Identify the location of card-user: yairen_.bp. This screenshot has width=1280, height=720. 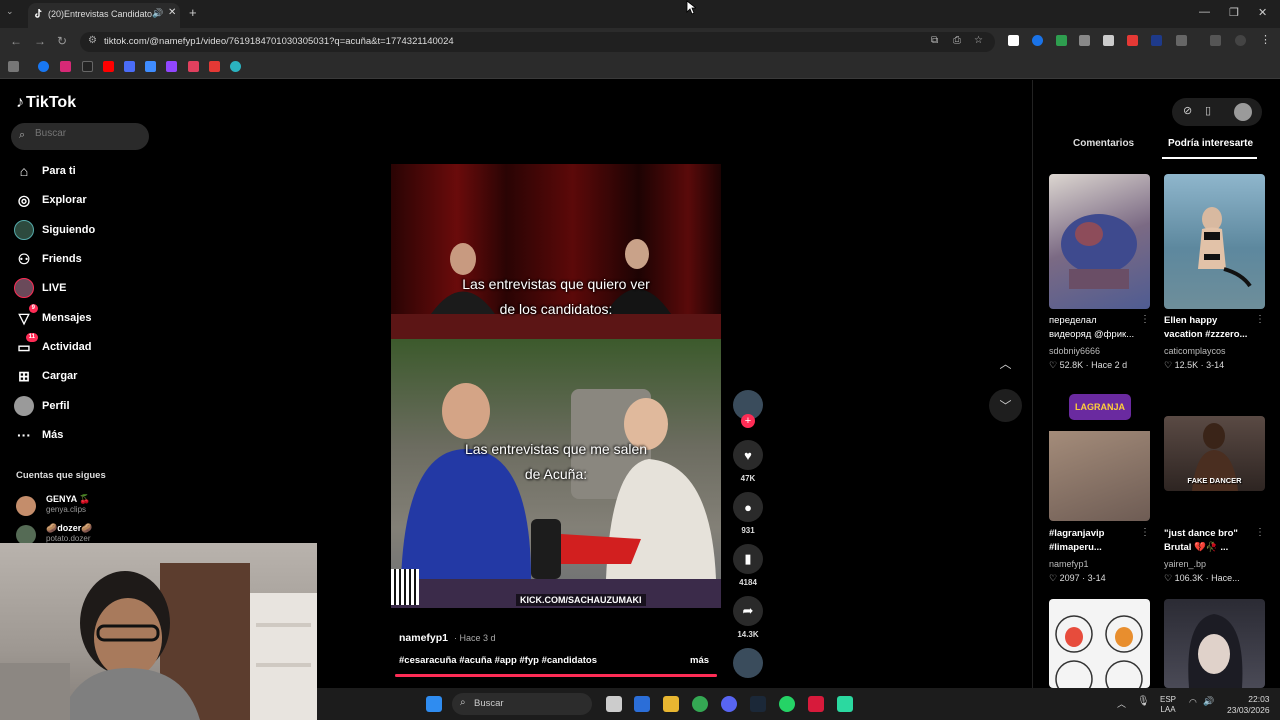
(1185, 564).